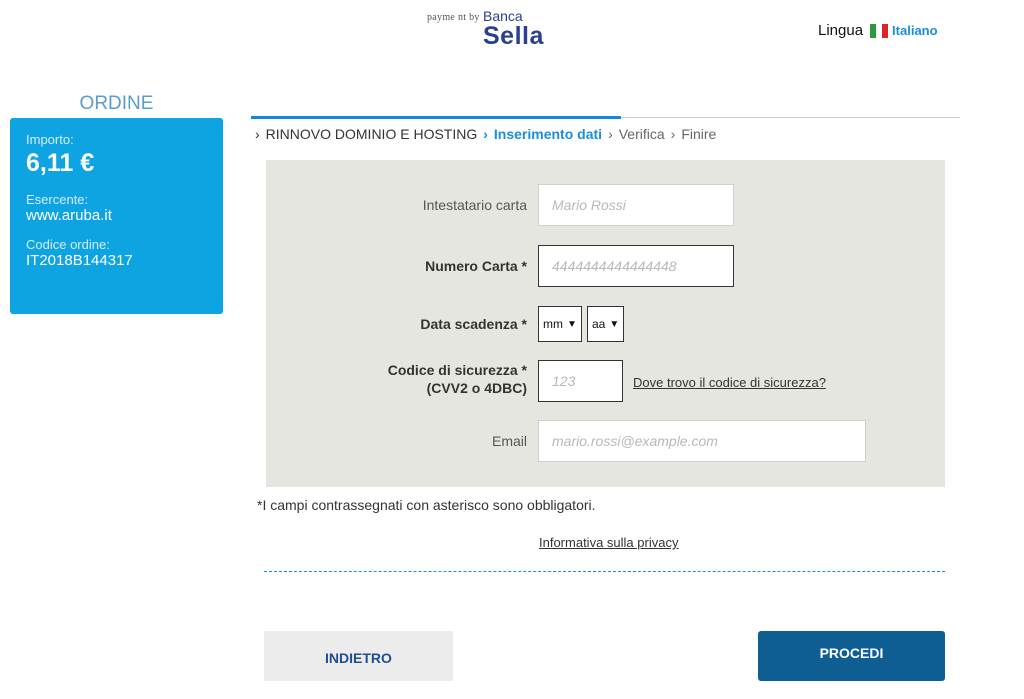  I want to click on merchant-label: Esercente:, so click(57, 199).